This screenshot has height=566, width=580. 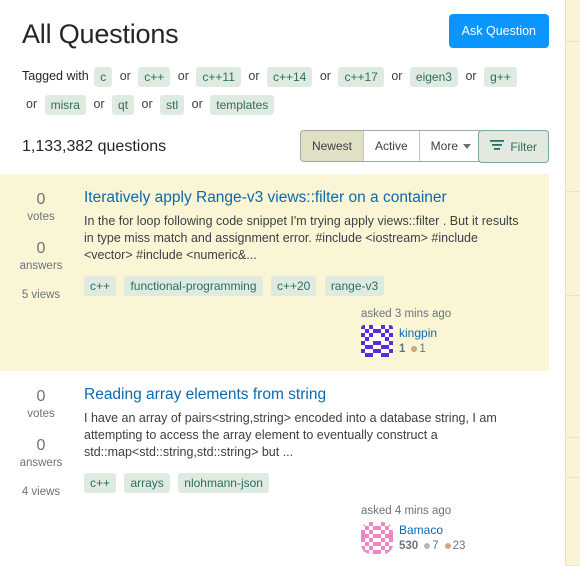 I want to click on user-card: asked 3 mins ago kingpin 1 1, so click(x=445, y=331).